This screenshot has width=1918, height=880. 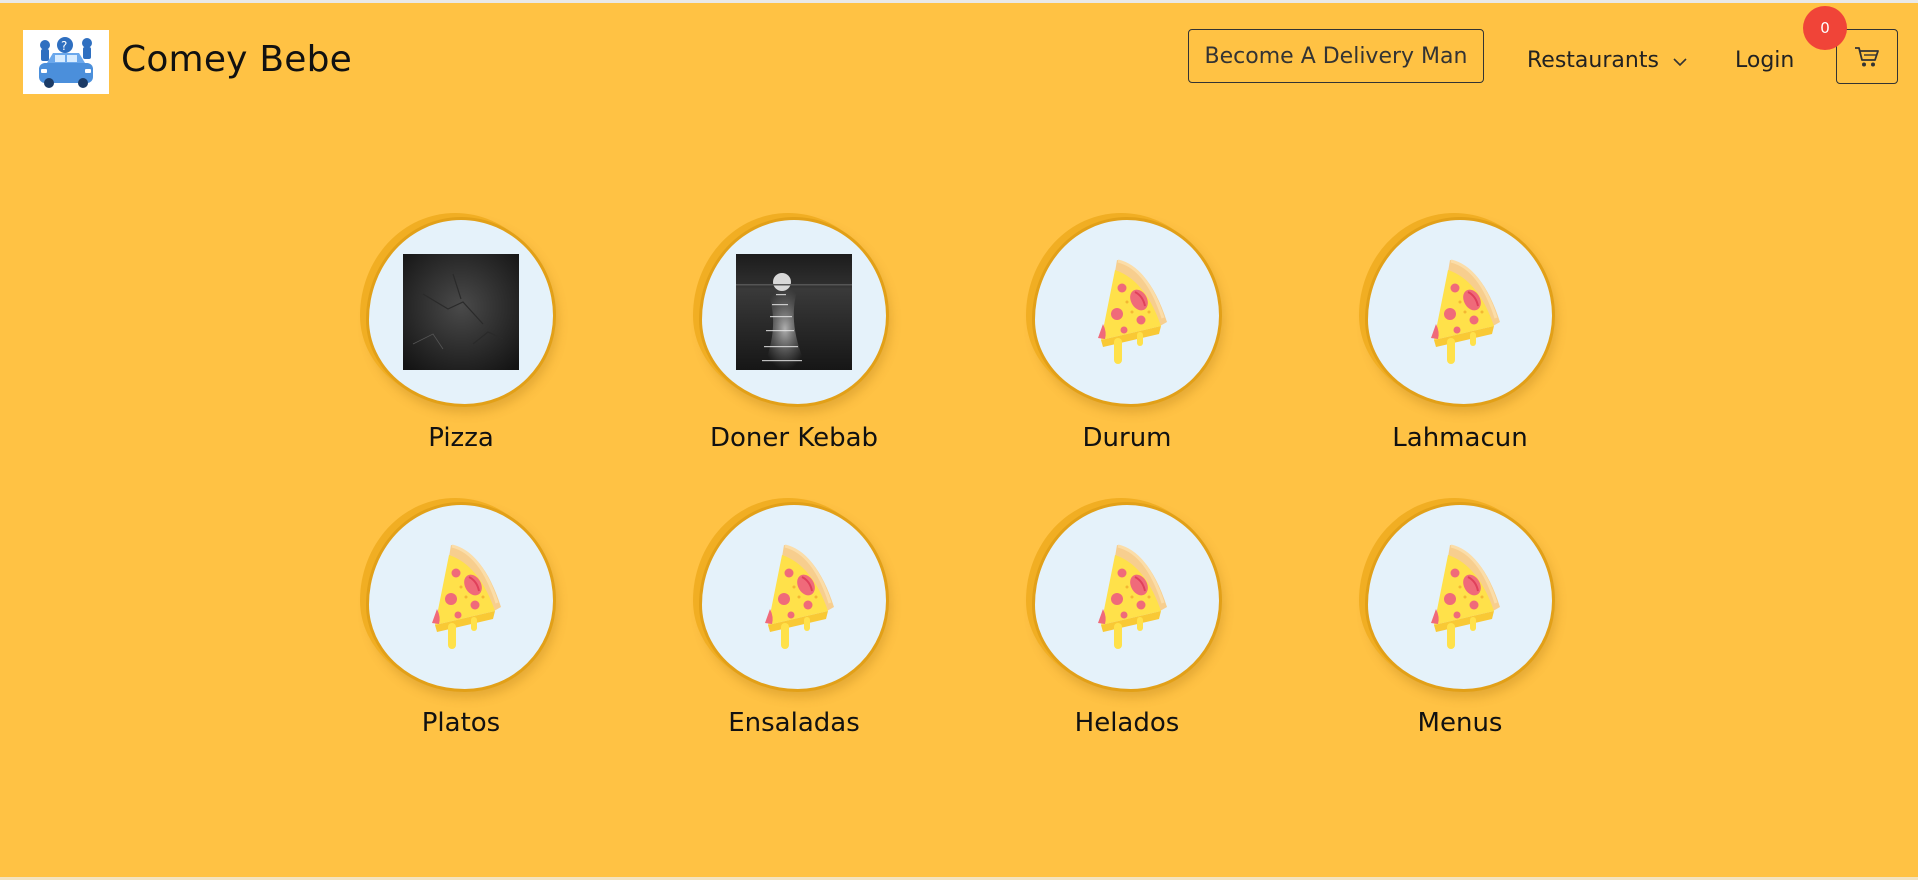 What do you see at coordinates (794, 438) in the screenshot?
I see `category-label: Doner Kebab` at bounding box center [794, 438].